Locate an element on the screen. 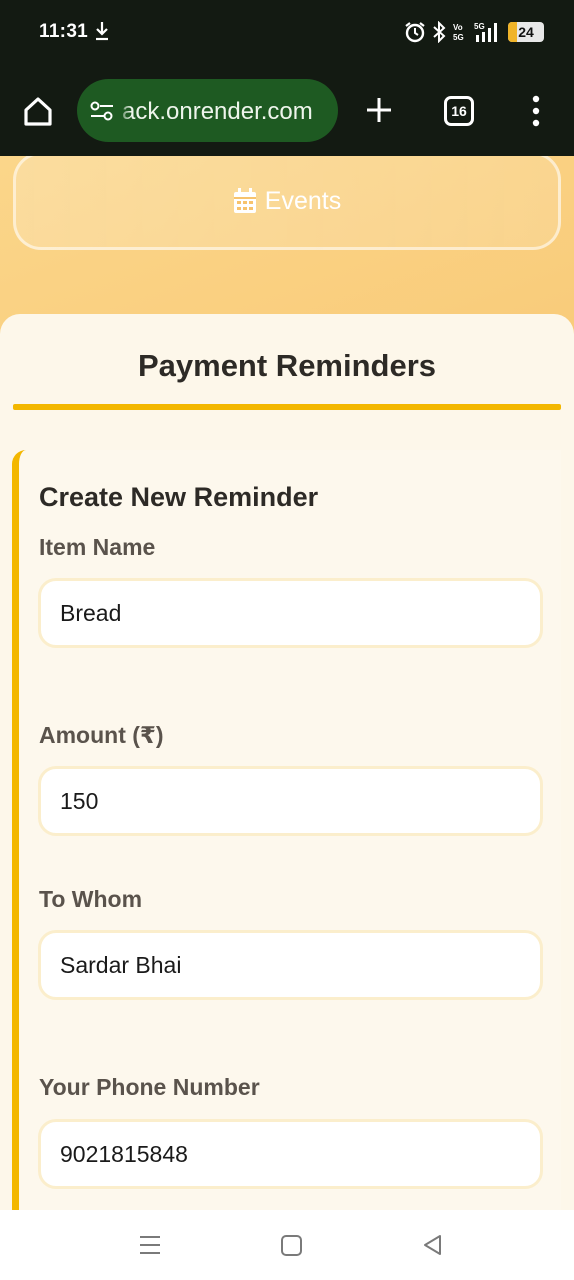 The image size is (574, 1280). battery-icon: 24 is located at coordinates (526, 32).